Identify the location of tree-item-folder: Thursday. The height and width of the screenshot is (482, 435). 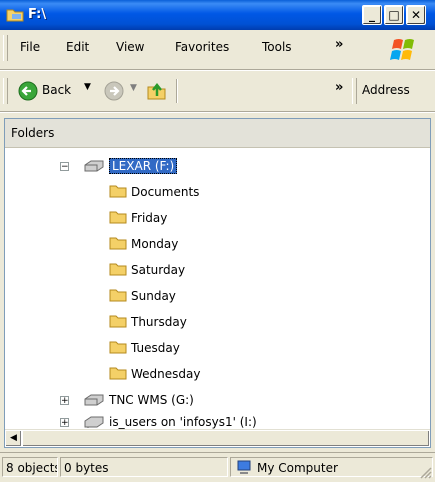
(148, 322).